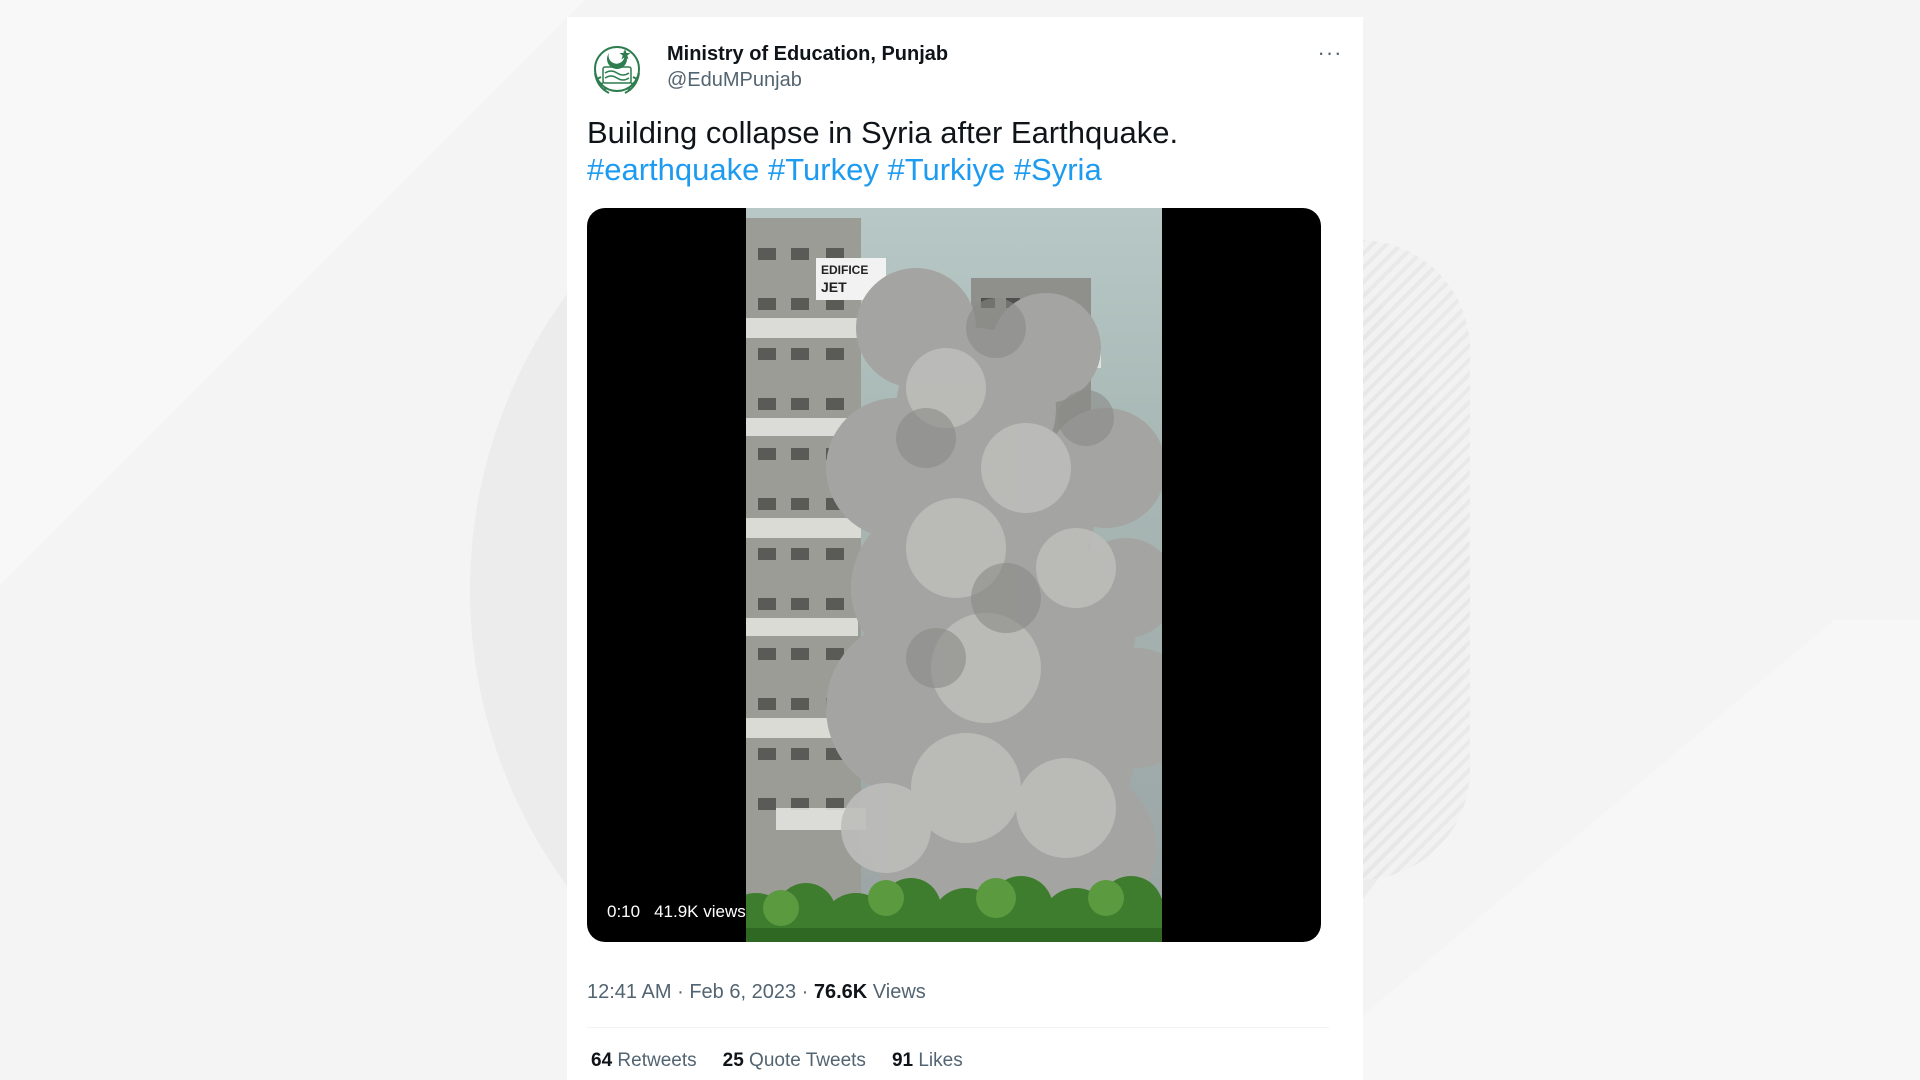 Image resolution: width=1920 pixels, height=1080 pixels. Describe the element at coordinates (954, 580) in the screenshot. I see `building-collapse-image: EDIFICE JET` at that location.